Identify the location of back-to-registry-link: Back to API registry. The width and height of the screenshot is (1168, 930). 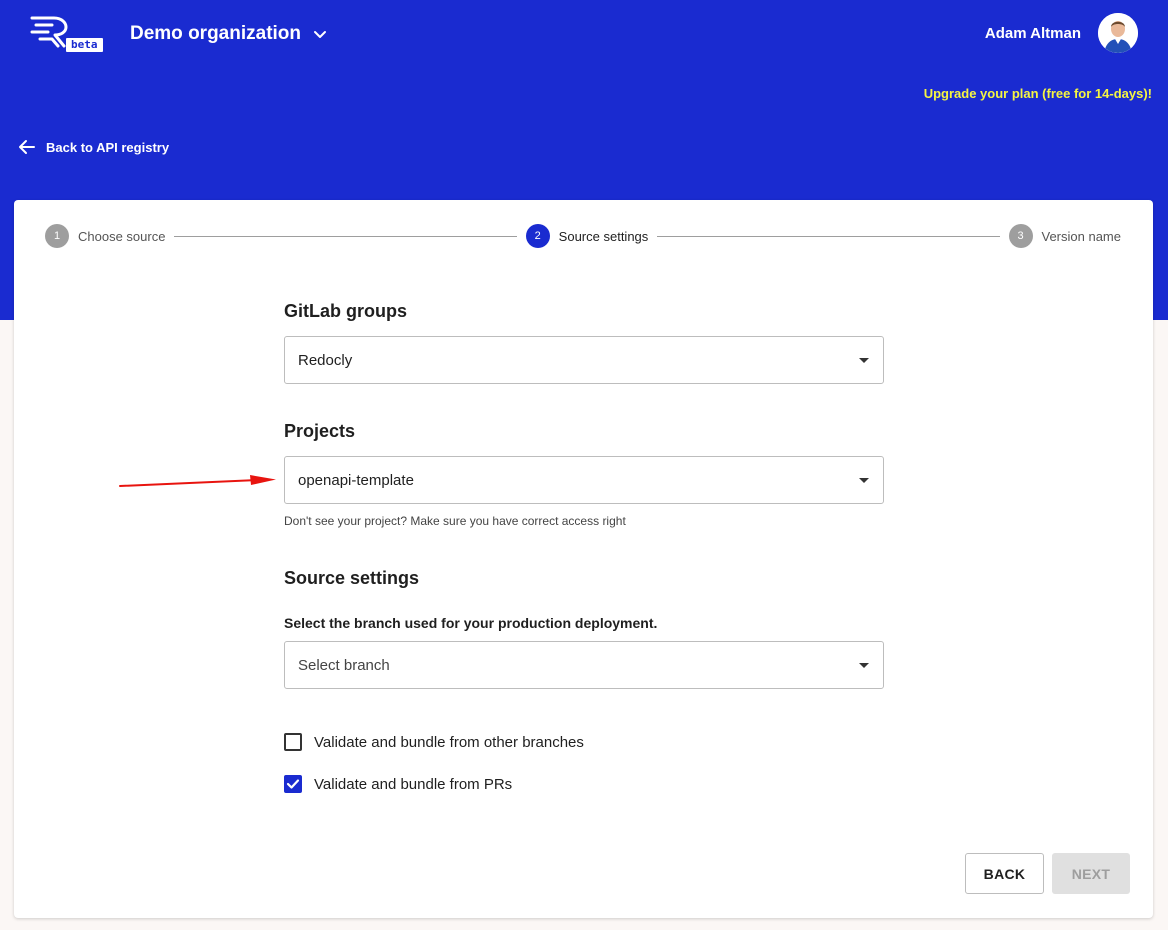
(93, 147).